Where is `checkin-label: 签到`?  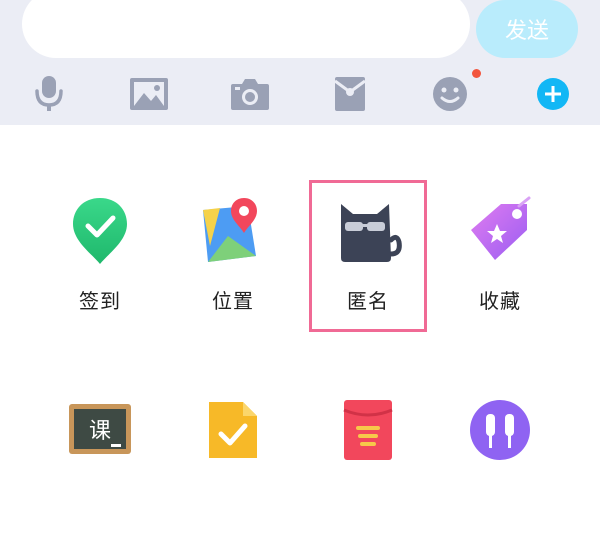 checkin-label: 签到 is located at coordinates (100, 301).